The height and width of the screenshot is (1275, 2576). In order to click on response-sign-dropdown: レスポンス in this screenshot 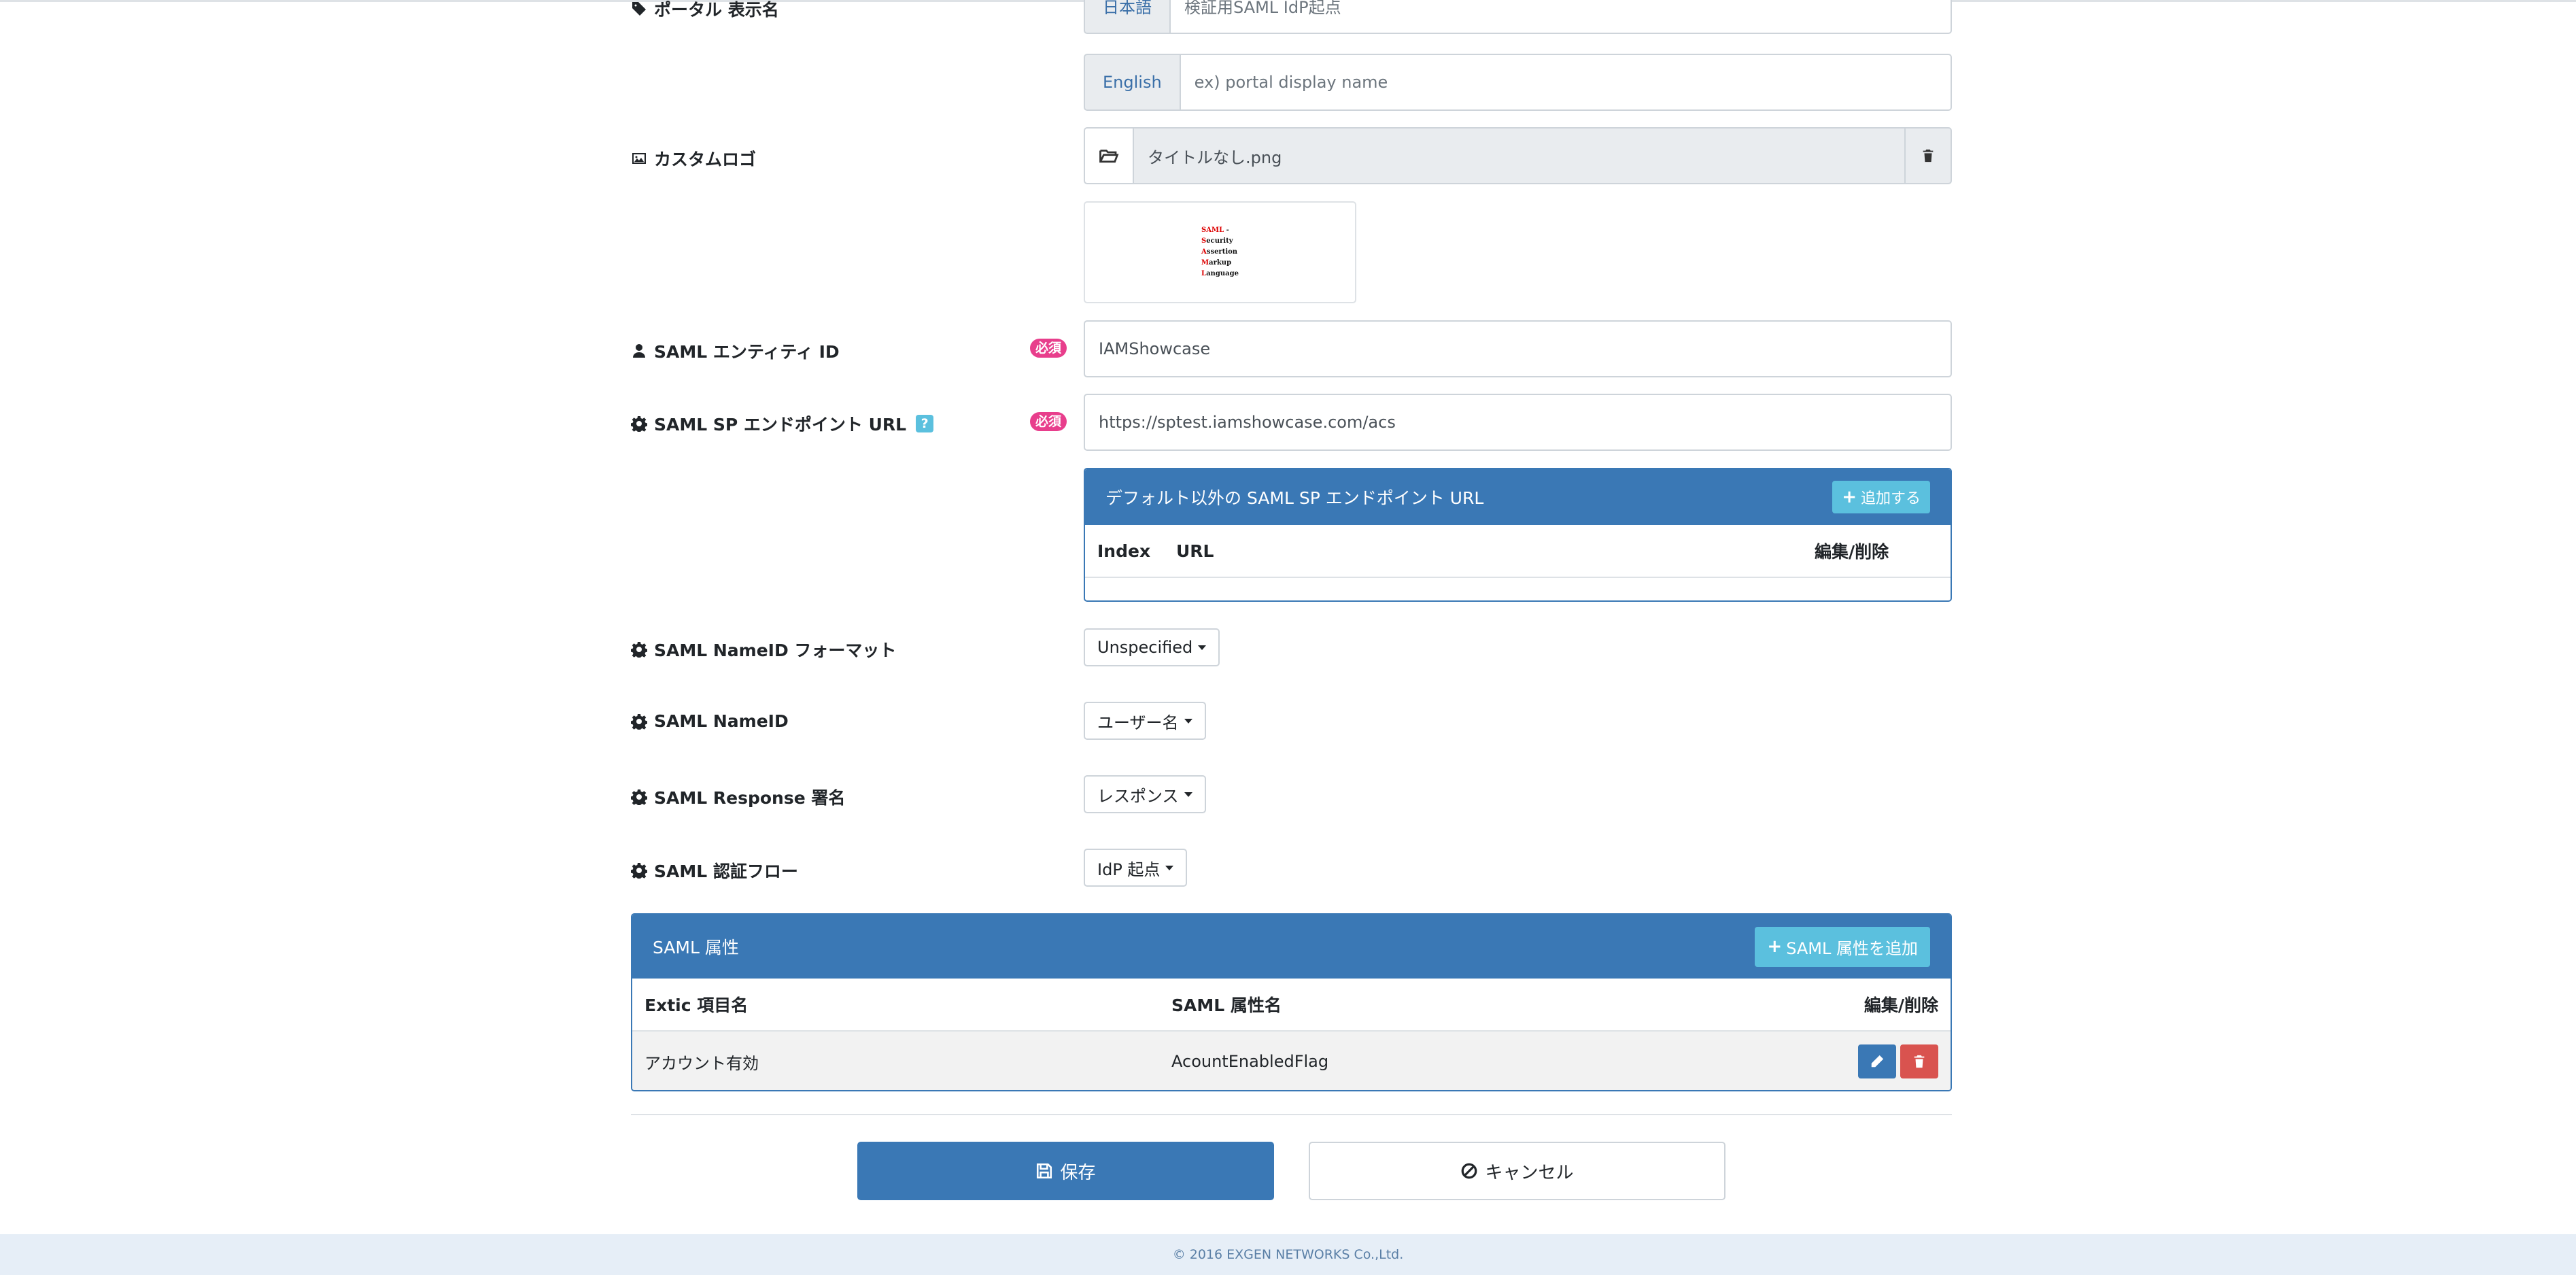, I will do `click(1145, 794)`.